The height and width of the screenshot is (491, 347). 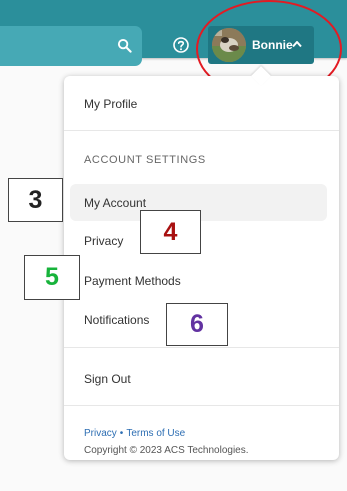 I want to click on account-settings-header: ACCOUNT SETTINGS, so click(x=145, y=160).